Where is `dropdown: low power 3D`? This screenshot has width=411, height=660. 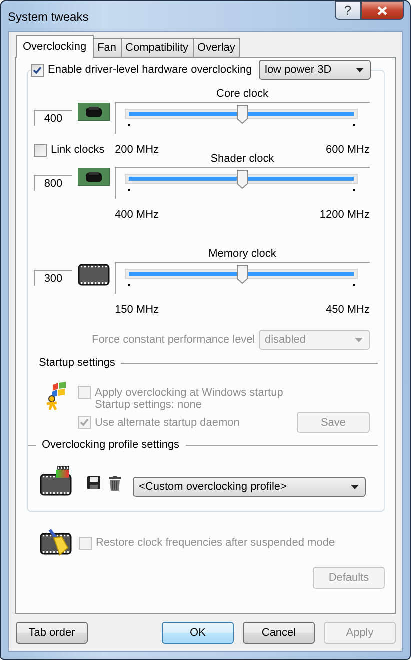 dropdown: low power 3D is located at coordinates (315, 70).